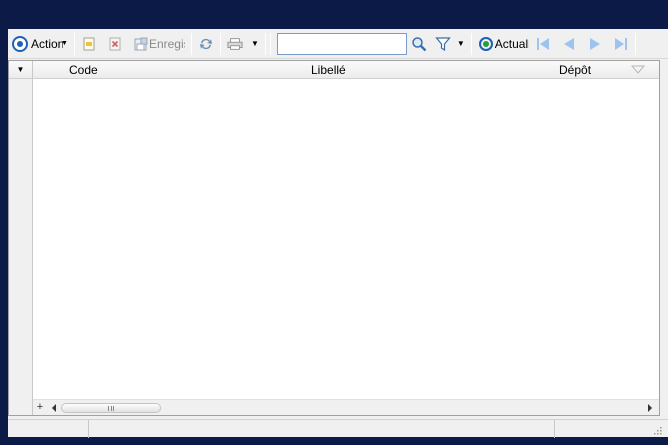 This screenshot has width=668, height=445. I want to click on row-indicator-column, so click(21, 238).